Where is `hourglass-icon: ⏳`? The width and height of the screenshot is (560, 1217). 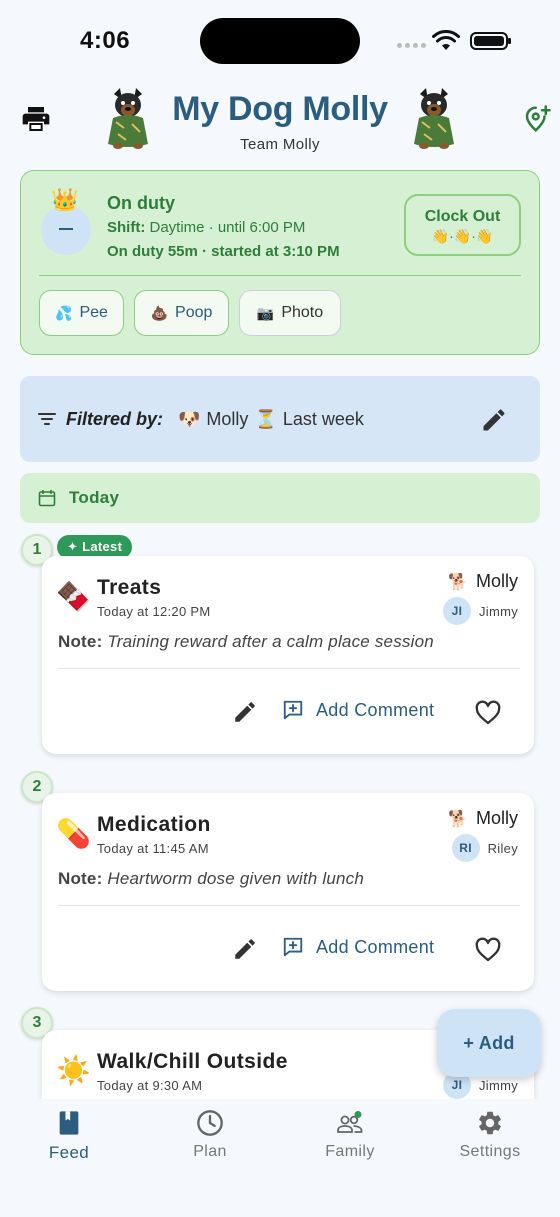
hourglass-icon: ⏳ is located at coordinates (265, 419).